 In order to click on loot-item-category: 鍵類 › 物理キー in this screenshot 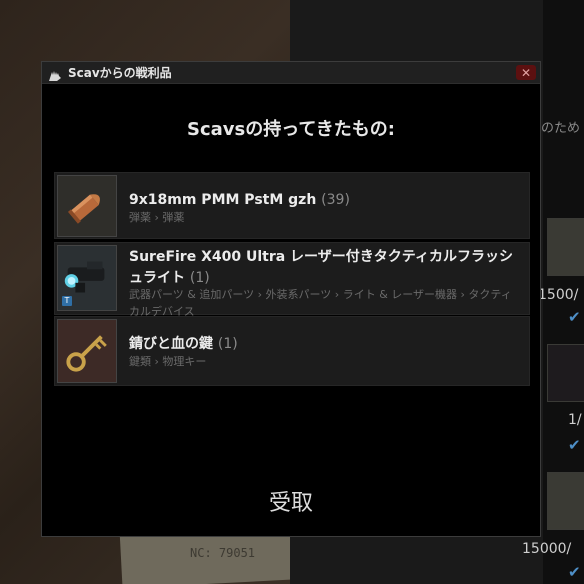, I will do `click(168, 361)`.